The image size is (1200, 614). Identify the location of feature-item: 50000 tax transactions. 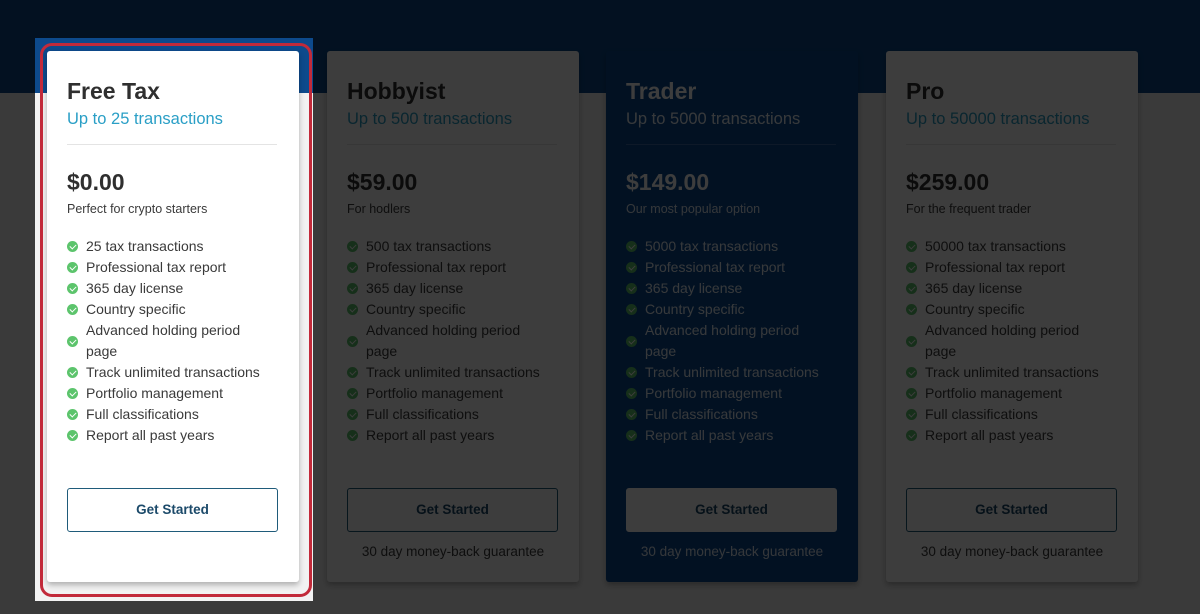
(1011, 246).